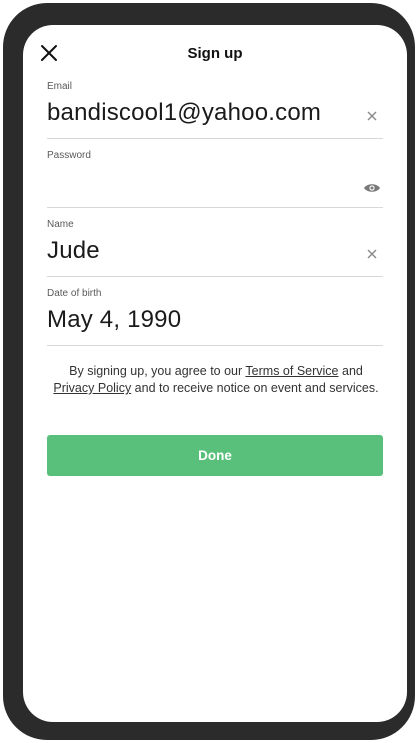  Describe the element at coordinates (291, 371) in the screenshot. I see `terms-of-service-link: Terms of Service` at that location.